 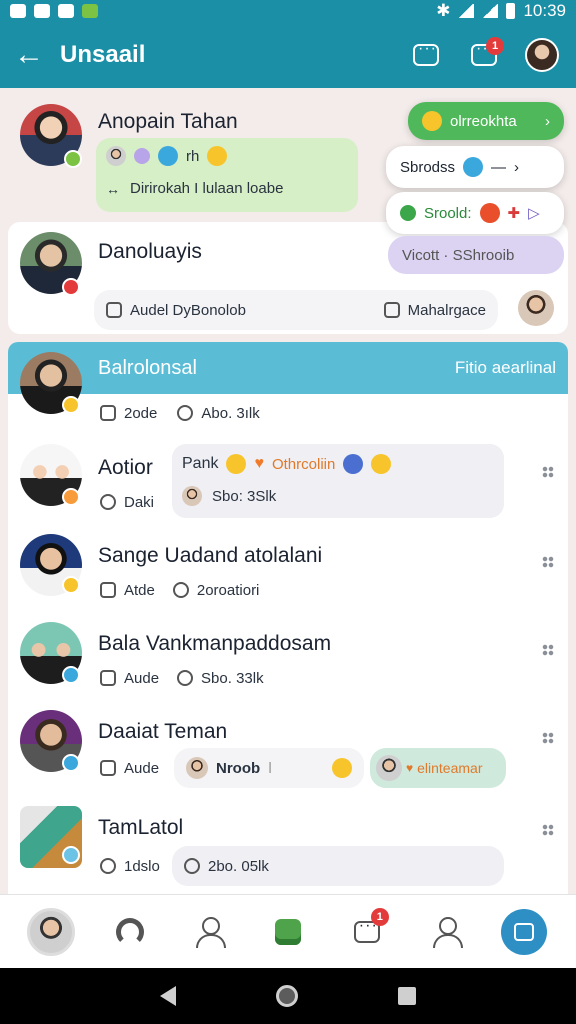 I want to click on nav-gifts, so click(x=288, y=932).